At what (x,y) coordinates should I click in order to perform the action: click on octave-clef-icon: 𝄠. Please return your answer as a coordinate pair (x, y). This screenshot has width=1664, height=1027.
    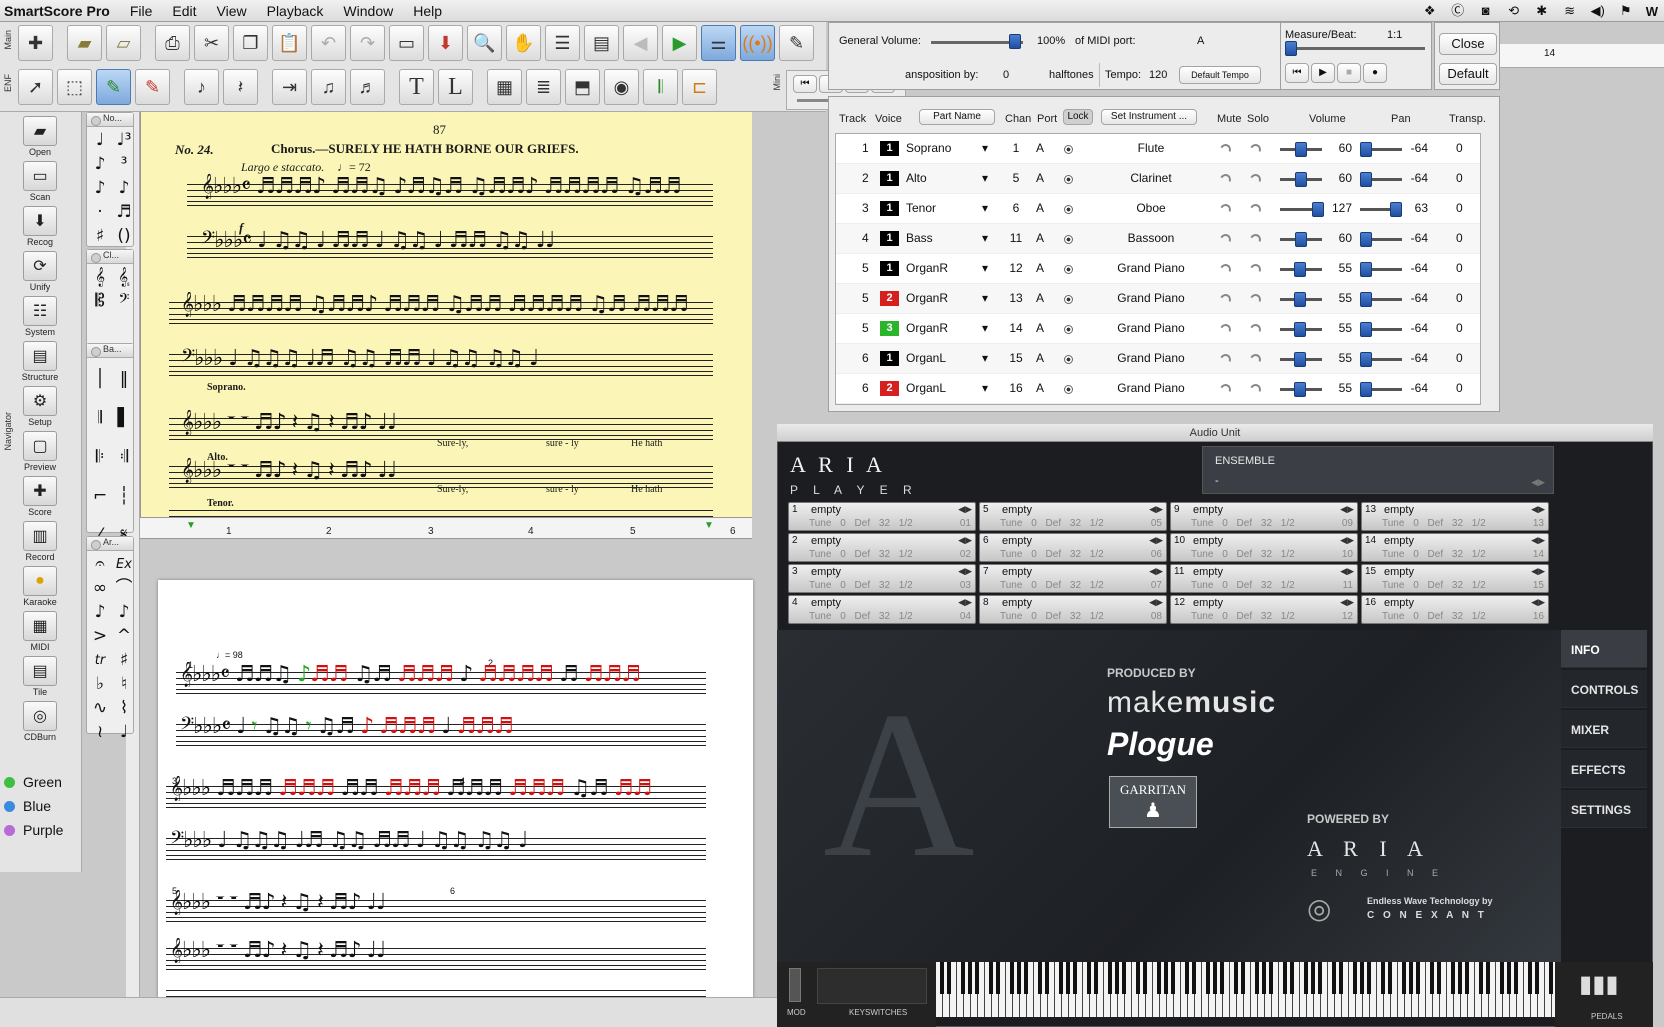
    Looking at the image, I should click on (124, 277).